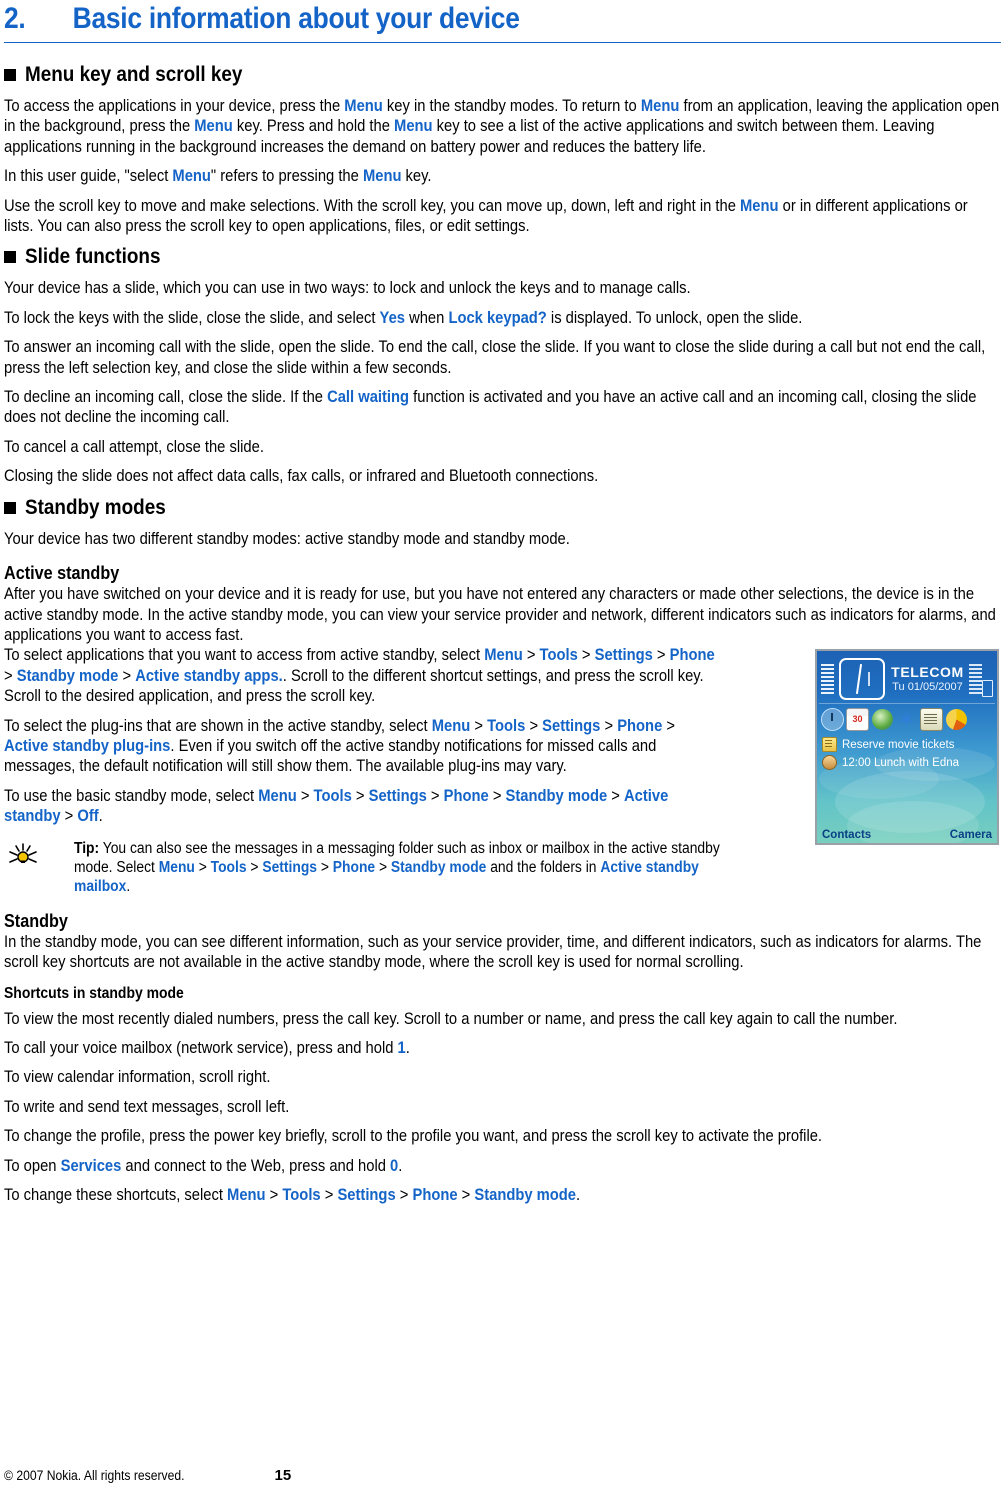 Image resolution: width=1005 pixels, height=1492 pixels. What do you see at coordinates (87, 745) in the screenshot?
I see `ui-term: Active standby plug-ins` at bounding box center [87, 745].